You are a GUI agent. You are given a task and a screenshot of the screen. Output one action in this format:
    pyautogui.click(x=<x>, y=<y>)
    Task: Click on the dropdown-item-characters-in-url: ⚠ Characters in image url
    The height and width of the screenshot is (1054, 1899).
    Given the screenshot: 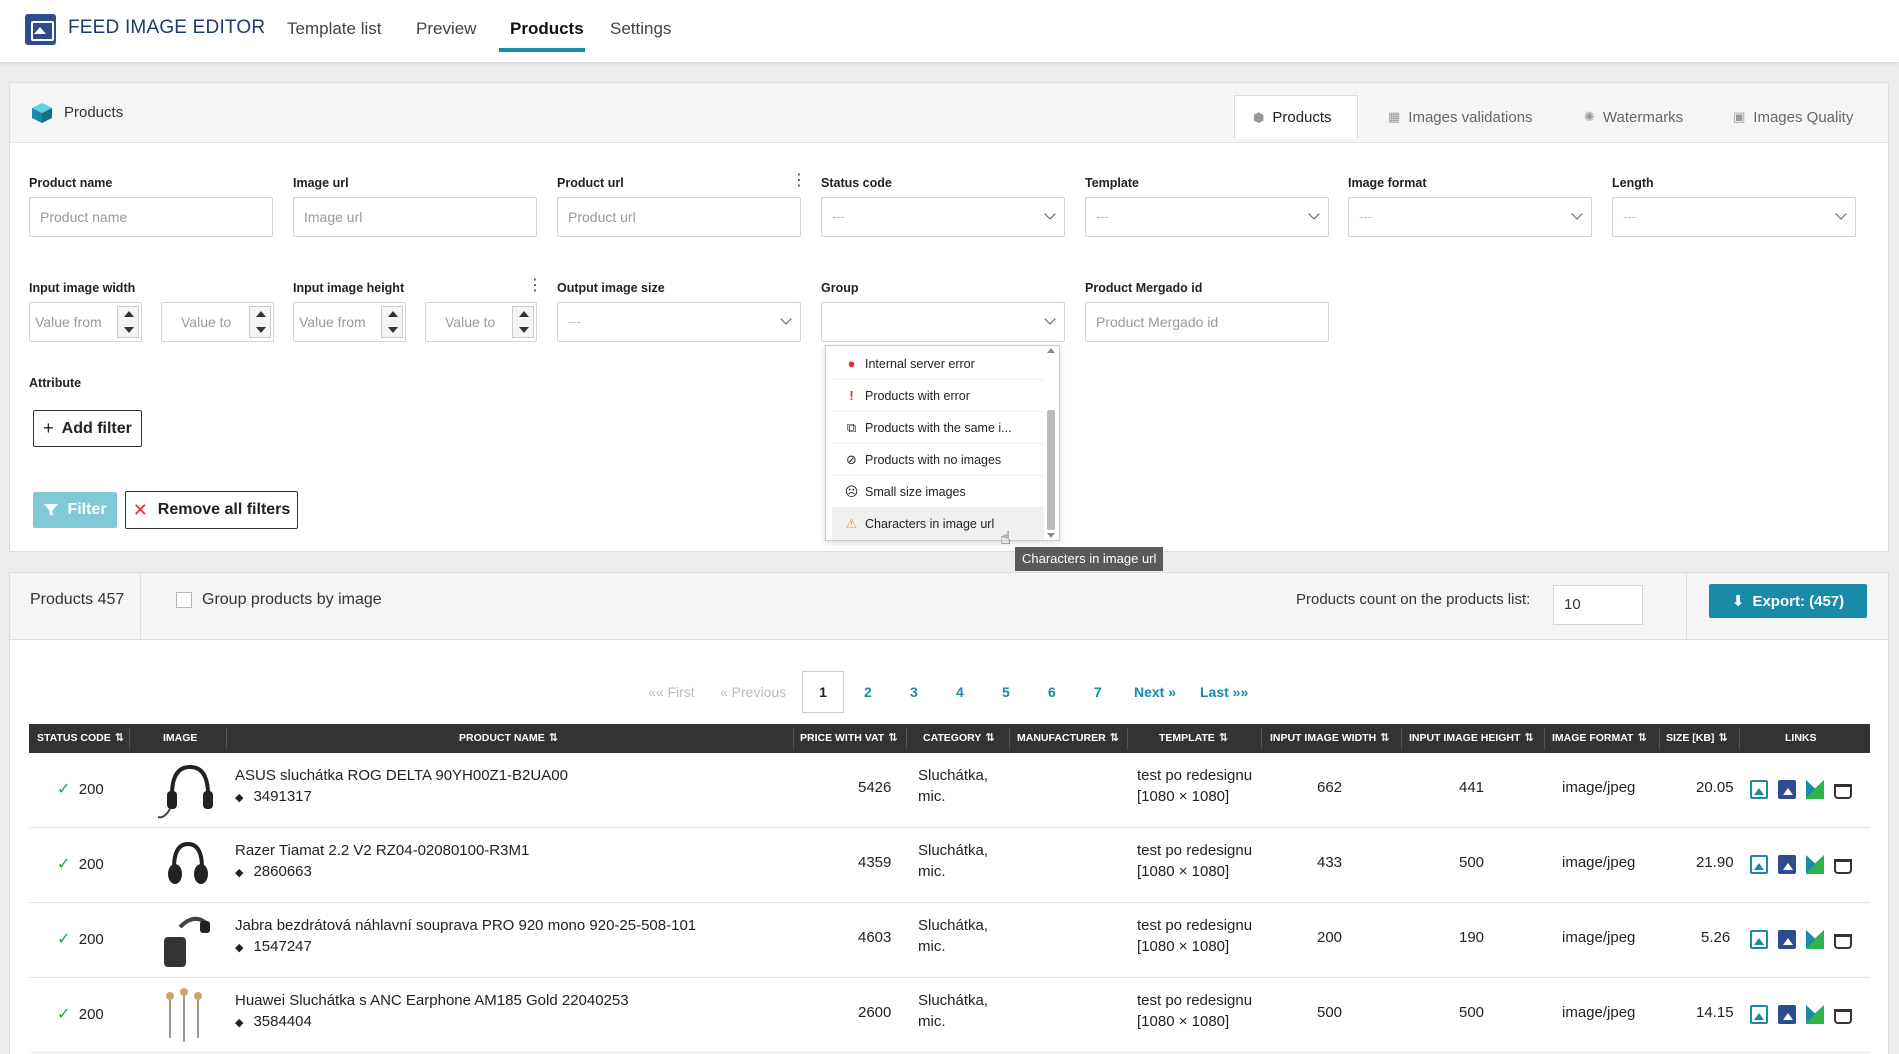 What is the action you would take?
    pyautogui.click(x=938, y=524)
    